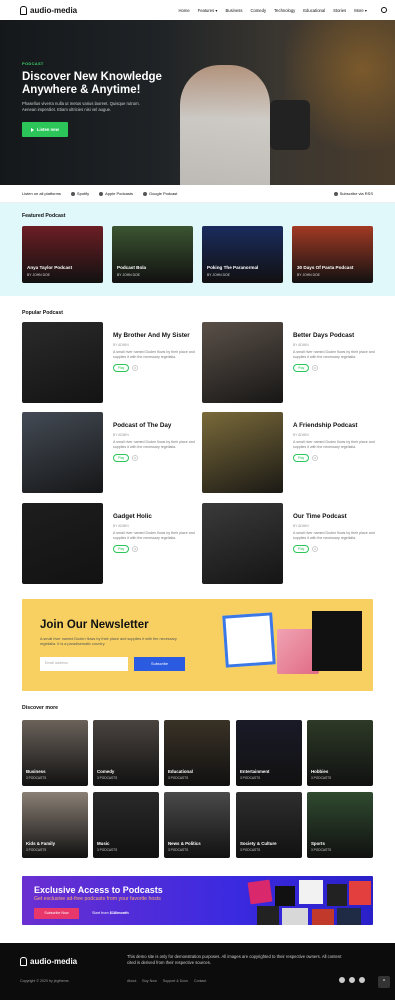  Describe the element at coordinates (353, 193) in the screenshot. I see `rss-subscribe-link: Subscribe via RSS` at that location.